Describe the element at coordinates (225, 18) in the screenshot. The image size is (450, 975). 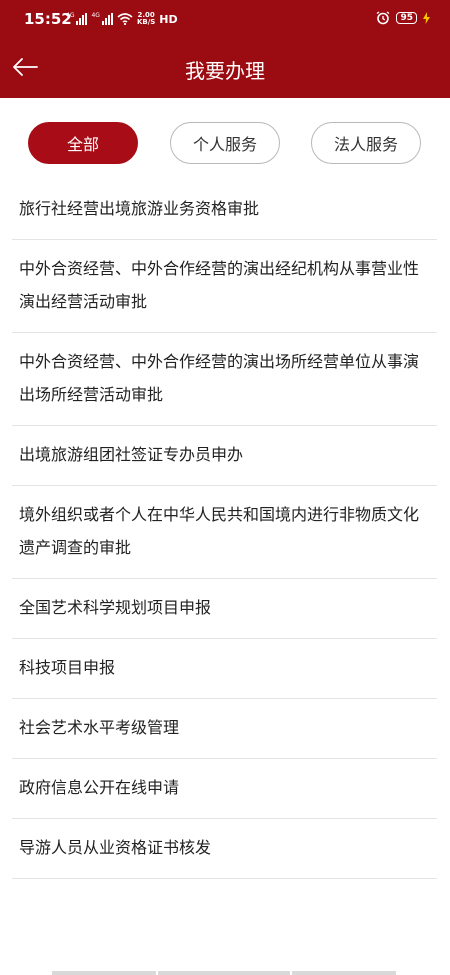
I see `status-bar: 15:52 4G 4G 2.00 KB/S HD 95` at that location.